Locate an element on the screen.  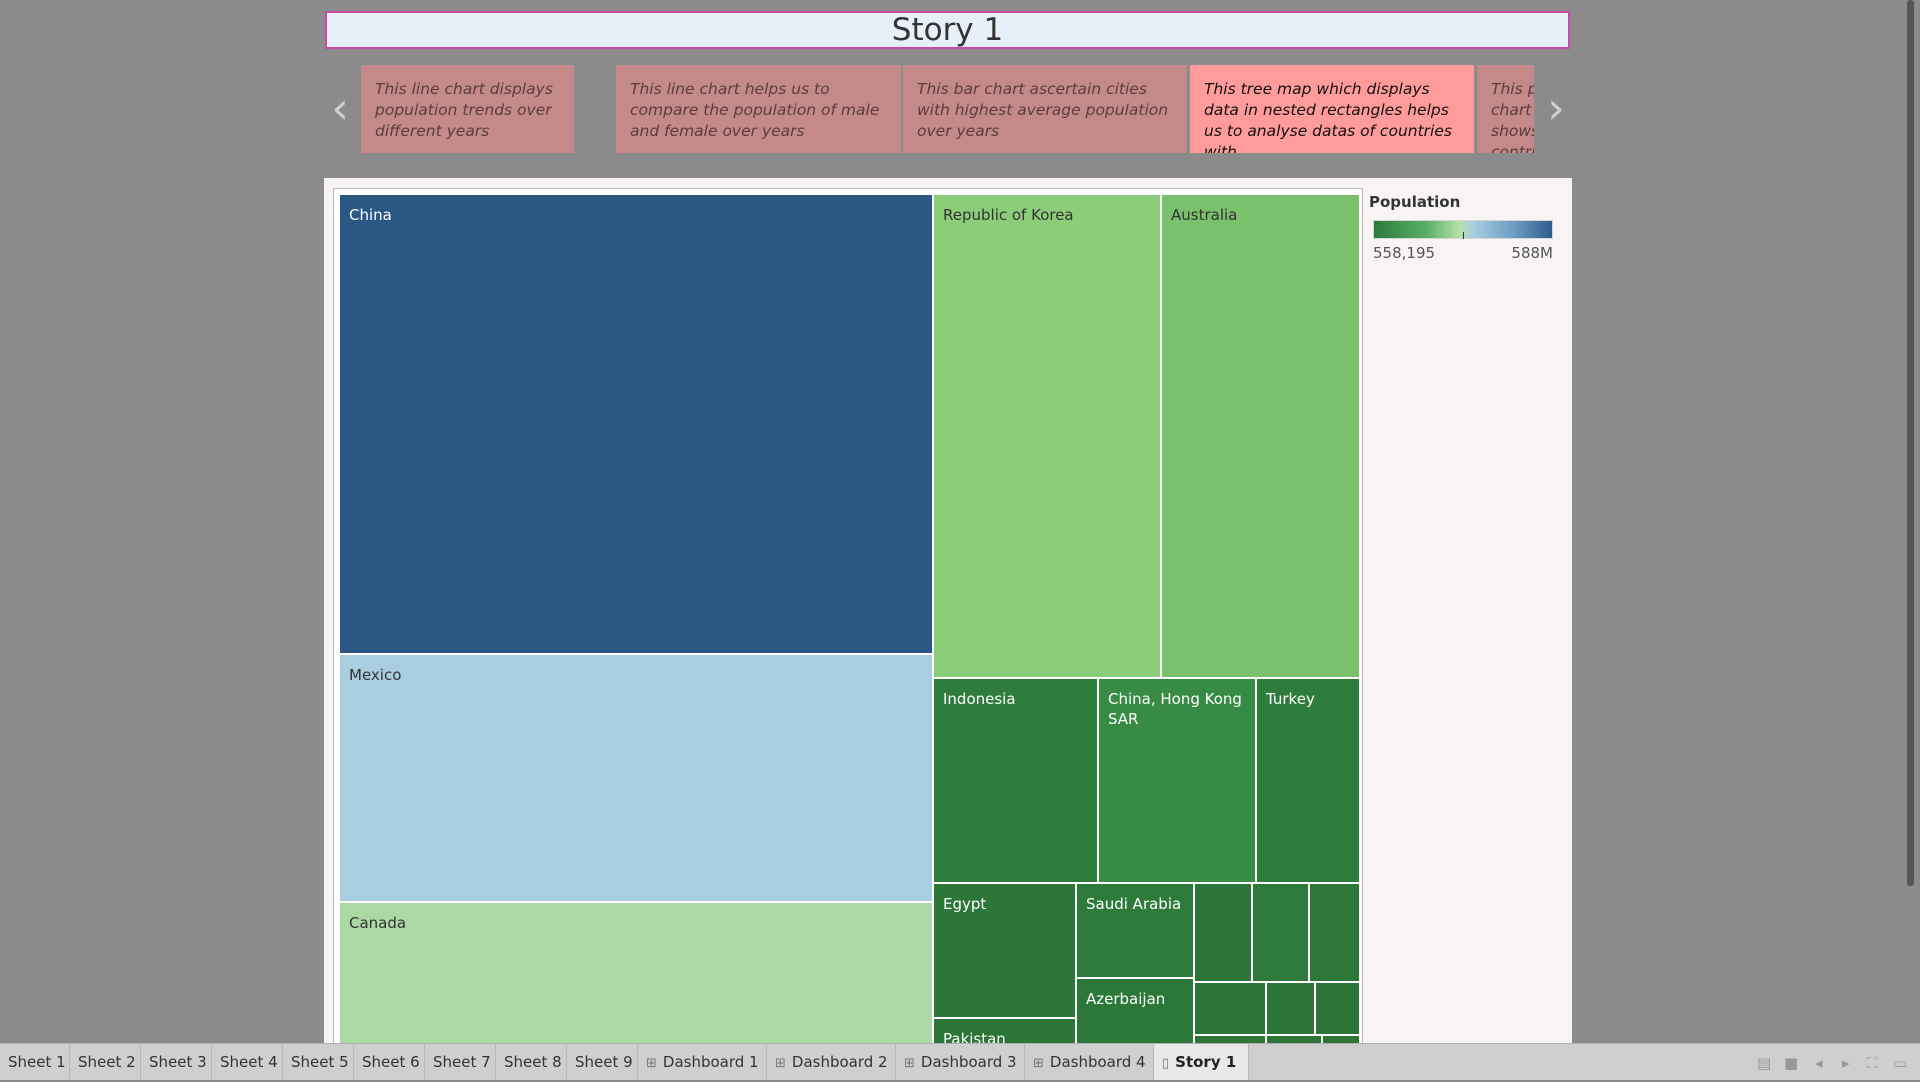
legend-title: Population is located at coordinates (1415, 202).